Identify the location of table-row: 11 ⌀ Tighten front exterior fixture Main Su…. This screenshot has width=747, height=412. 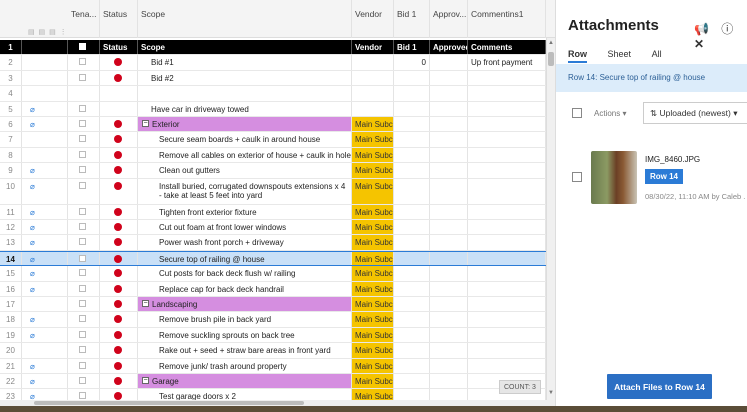
(273, 212).